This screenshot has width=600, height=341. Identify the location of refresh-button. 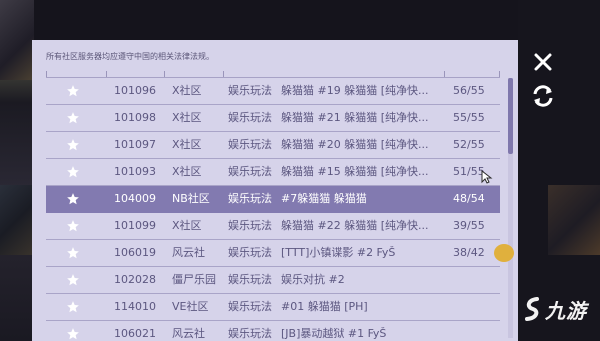
(543, 96).